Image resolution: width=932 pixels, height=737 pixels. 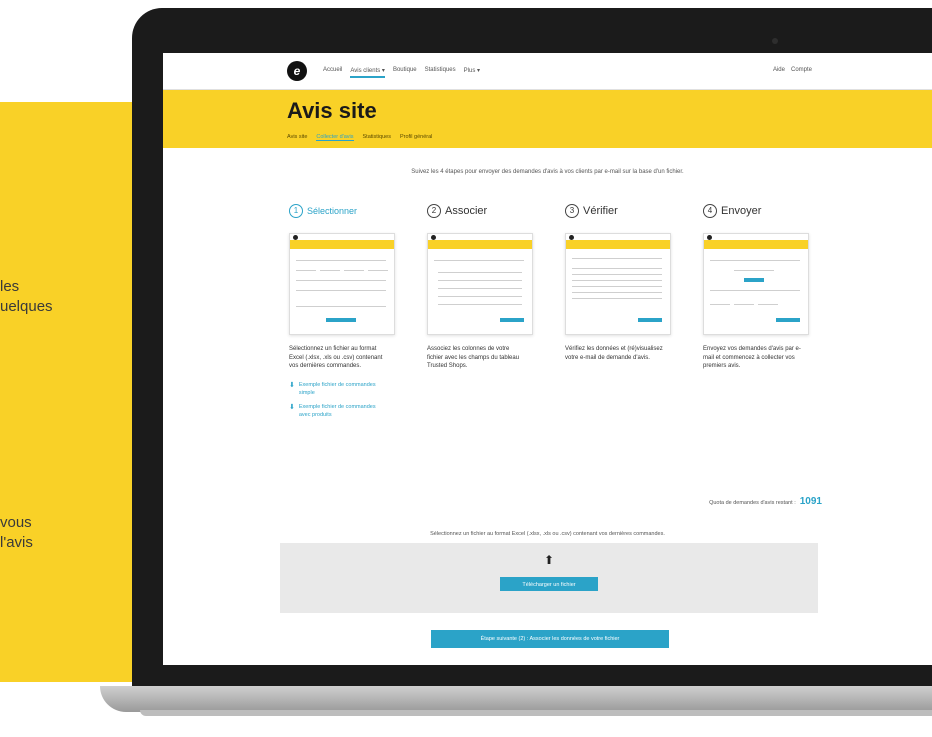 What do you see at coordinates (549, 560) in the screenshot?
I see `upload-icon: ⬆` at bounding box center [549, 560].